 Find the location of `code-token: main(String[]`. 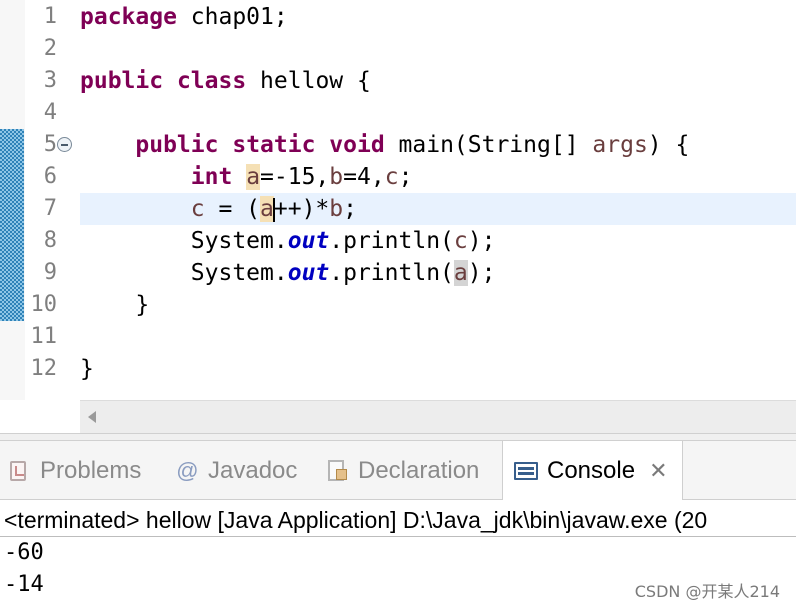

code-token: main(String[] is located at coordinates (488, 145).